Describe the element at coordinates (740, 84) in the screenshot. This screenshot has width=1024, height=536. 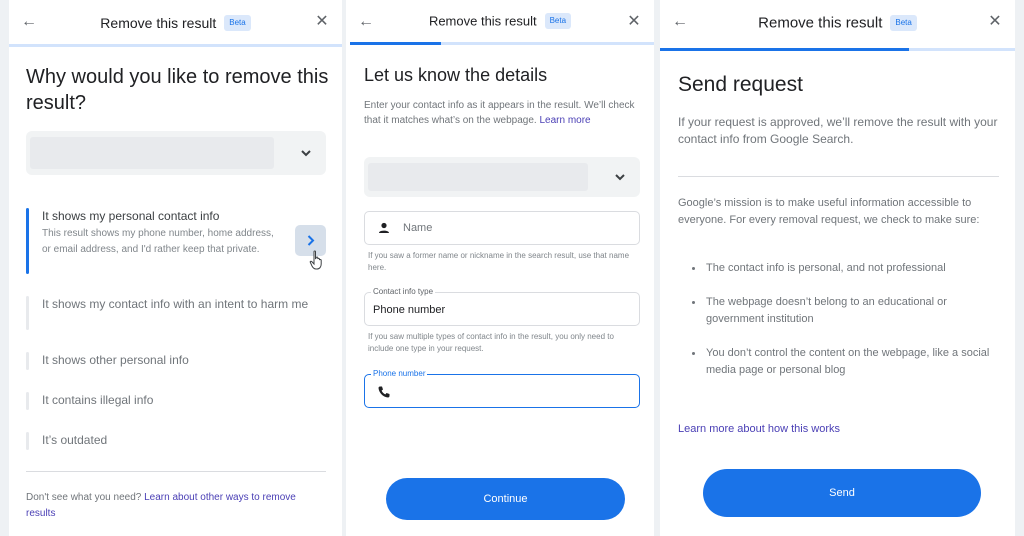
I see `page-heading: Send request` at that location.